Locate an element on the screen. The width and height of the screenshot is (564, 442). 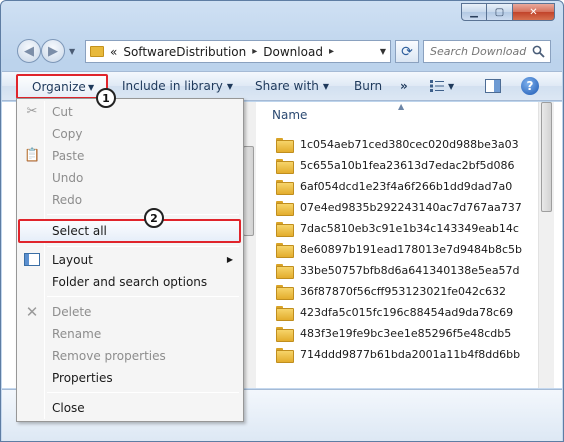
menu-item-label: Close is located at coordinates (68, 408).